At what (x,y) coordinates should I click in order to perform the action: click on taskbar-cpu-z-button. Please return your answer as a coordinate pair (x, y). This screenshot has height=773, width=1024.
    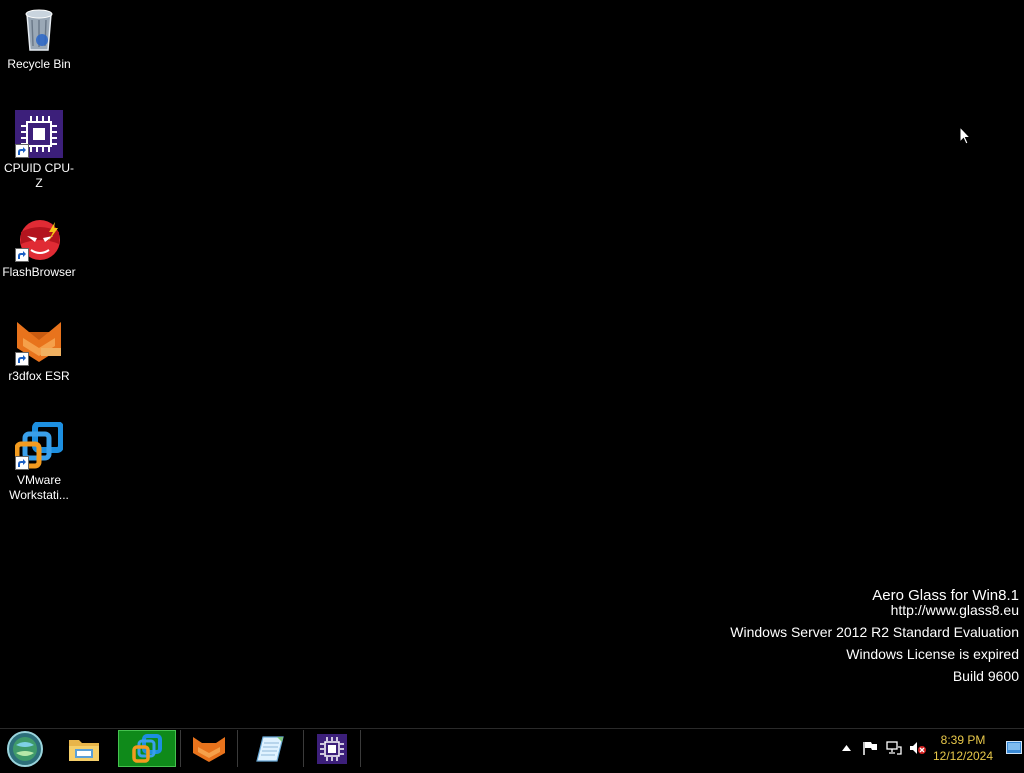
    Looking at the image, I should click on (332, 748).